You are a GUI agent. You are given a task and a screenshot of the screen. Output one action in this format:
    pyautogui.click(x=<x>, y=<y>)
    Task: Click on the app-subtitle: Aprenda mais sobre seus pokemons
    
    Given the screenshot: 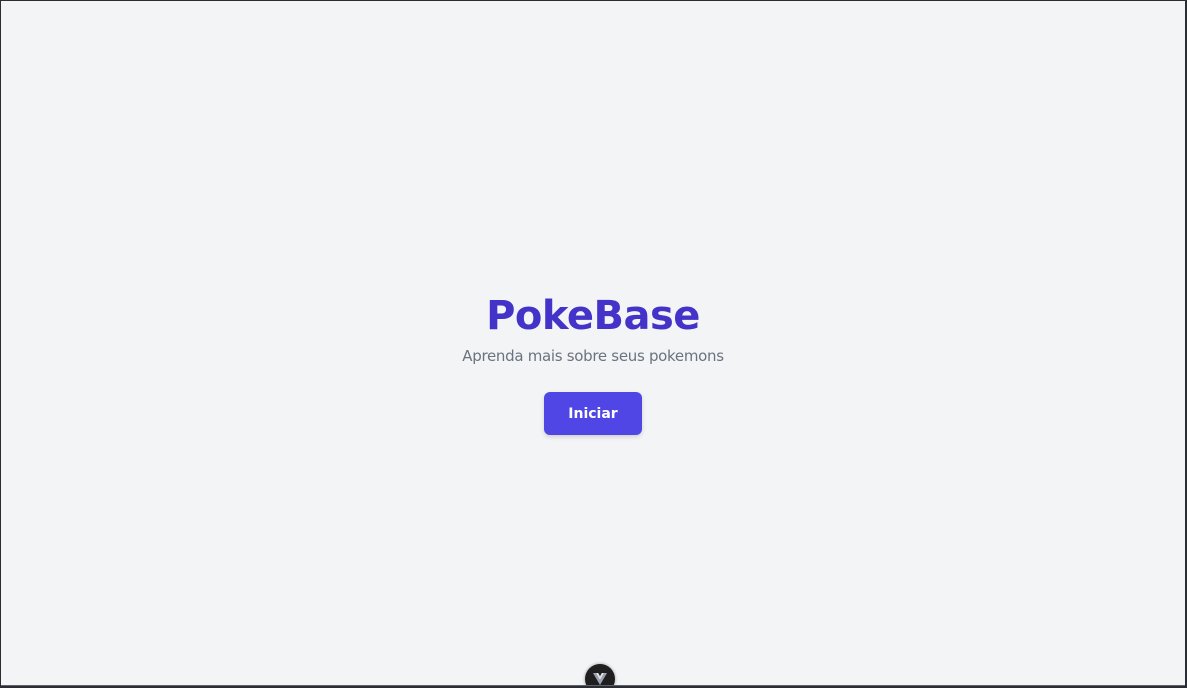 What is the action you would take?
    pyautogui.click(x=593, y=356)
    